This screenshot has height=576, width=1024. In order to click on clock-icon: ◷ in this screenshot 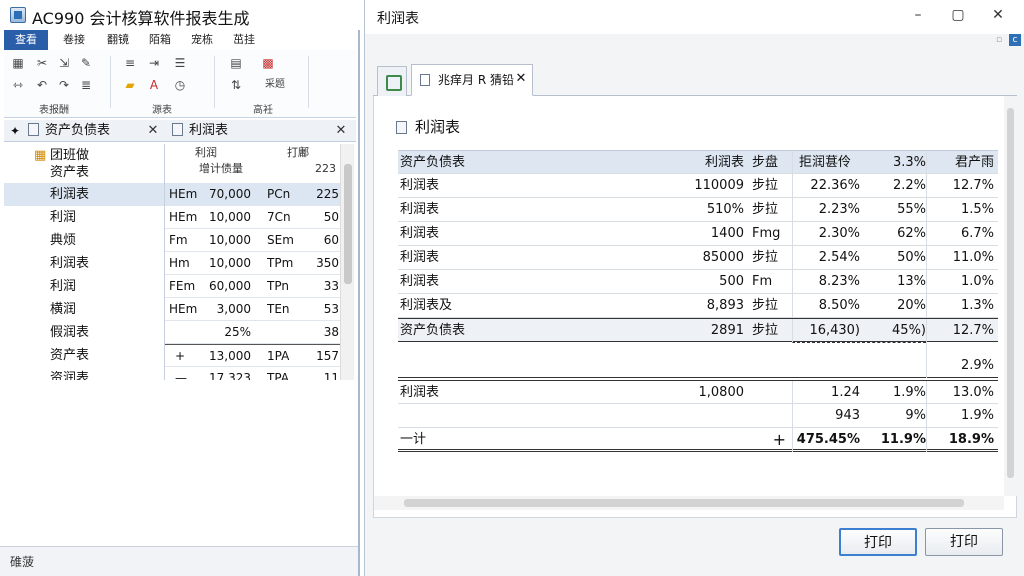, I will do `click(180, 85)`.